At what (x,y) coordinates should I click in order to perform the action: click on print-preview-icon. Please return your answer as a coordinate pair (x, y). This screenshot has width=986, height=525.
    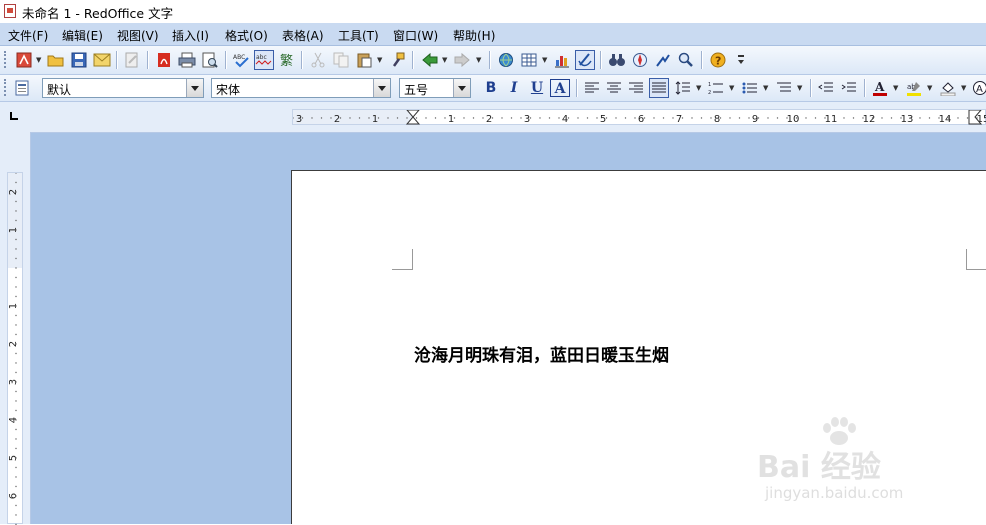
    Looking at the image, I should click on (210, 60).